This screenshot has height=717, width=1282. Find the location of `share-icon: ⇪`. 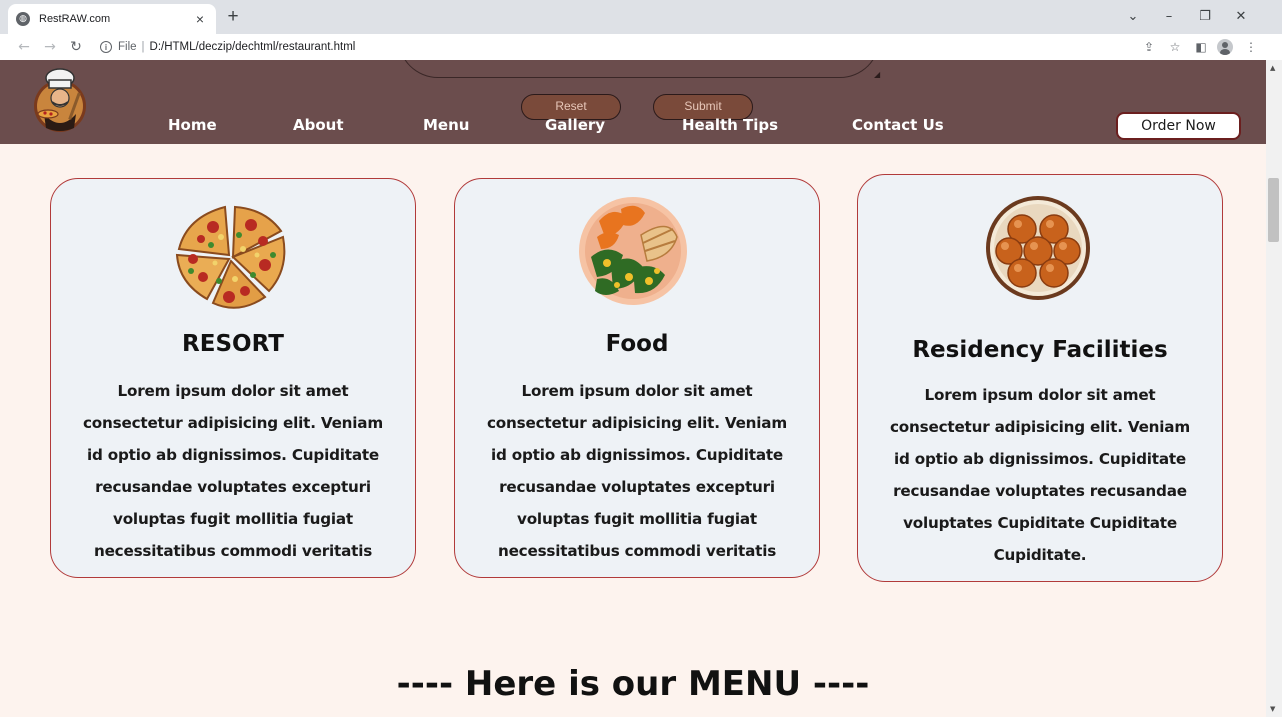

share-icon: ⇪ is located at coordinates (1149, 47).